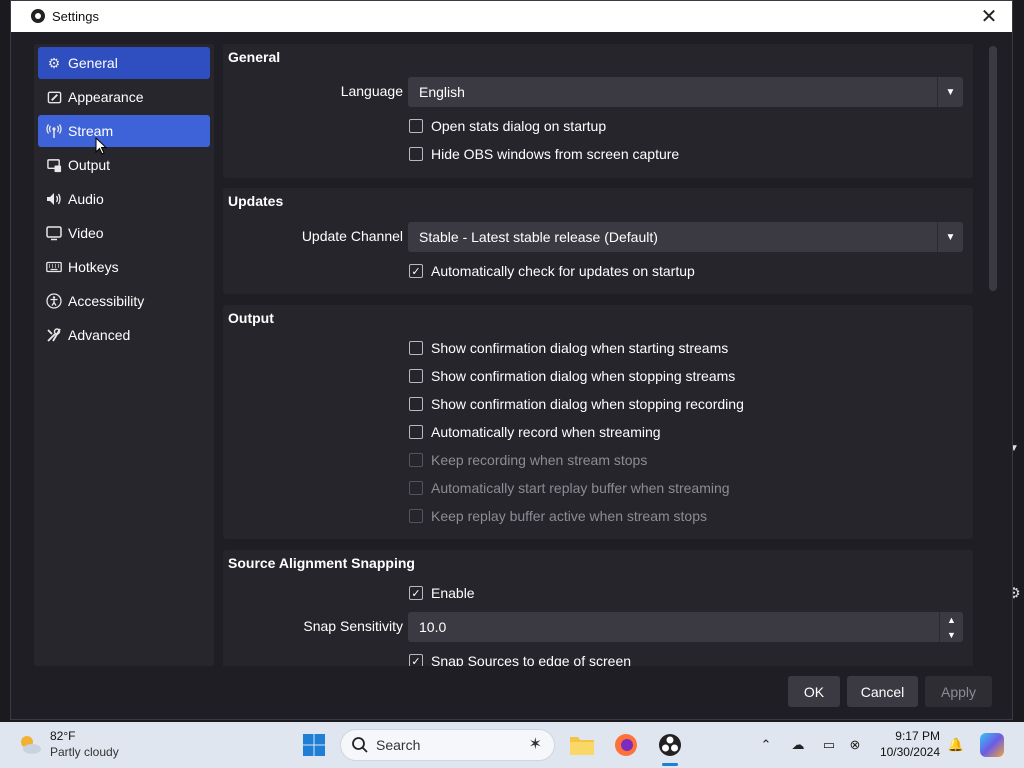 The image size is (1024, 768). Describe the element at coordinates (958, 691) in the screenshot. I see `apply-button: Apply` at that location.